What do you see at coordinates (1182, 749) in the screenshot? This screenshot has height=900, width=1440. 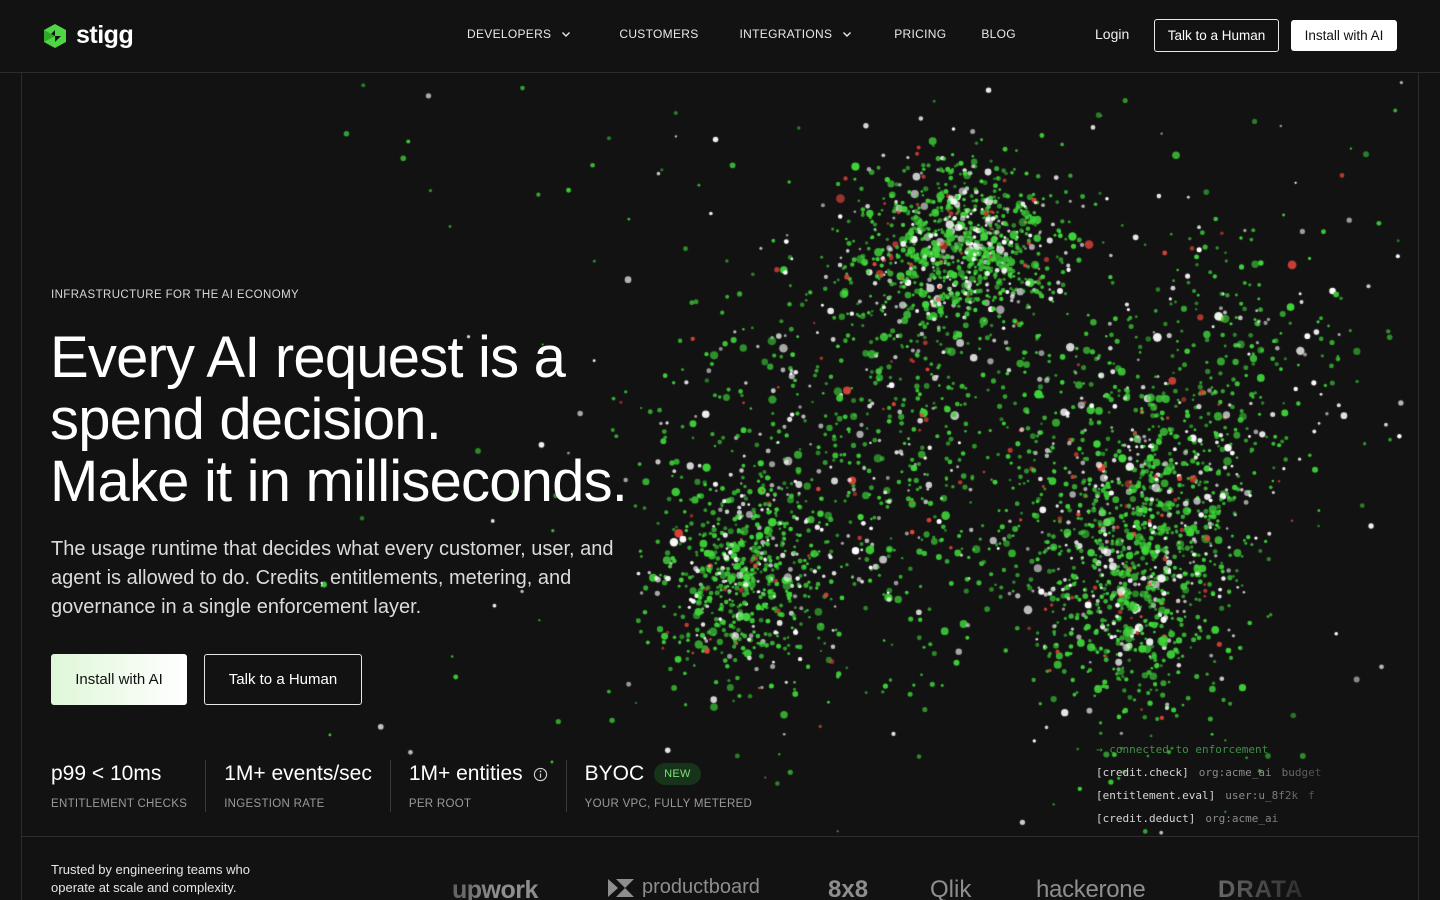 I see `terminal-status: → connected to enforcement` at bounding box center [1182, 749].